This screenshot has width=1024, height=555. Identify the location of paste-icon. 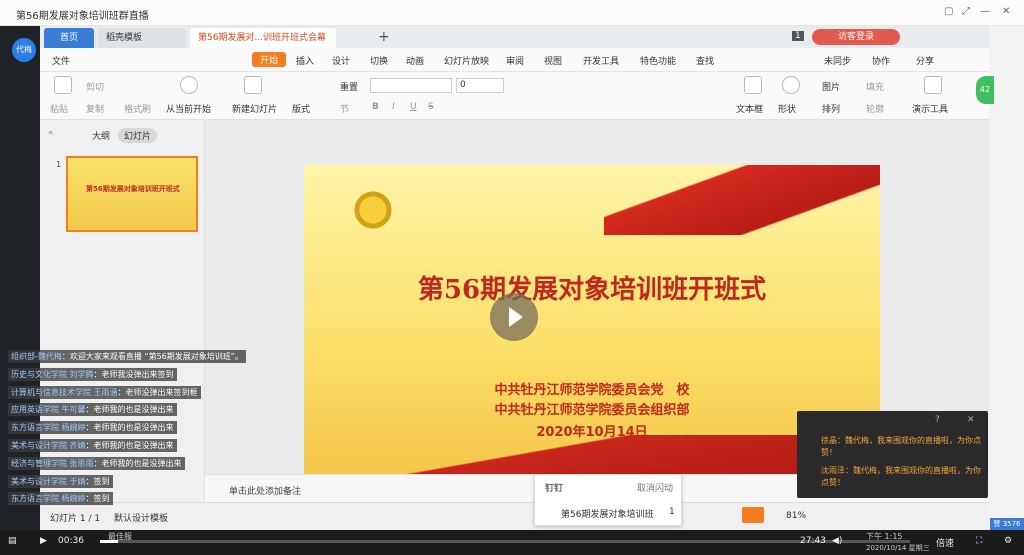
(63, 85).